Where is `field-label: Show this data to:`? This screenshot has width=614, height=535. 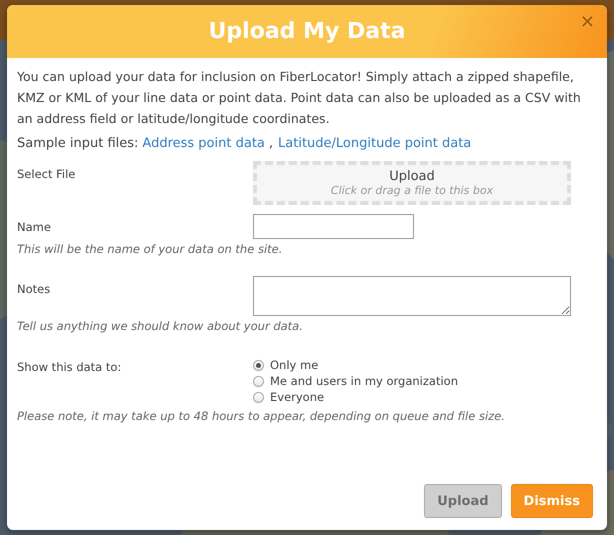
field-label: Show this data to: is located at coordinates (69, 366).